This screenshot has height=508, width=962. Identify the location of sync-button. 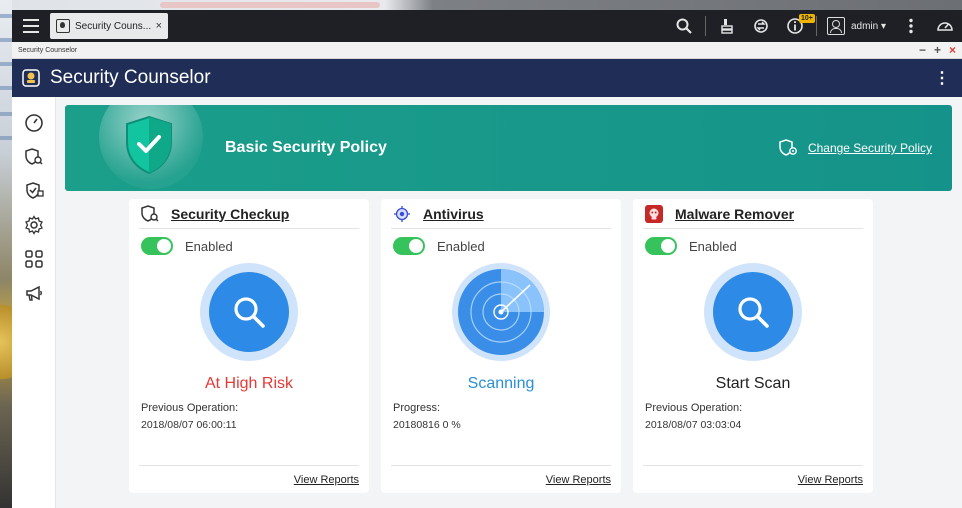
(761, 26).